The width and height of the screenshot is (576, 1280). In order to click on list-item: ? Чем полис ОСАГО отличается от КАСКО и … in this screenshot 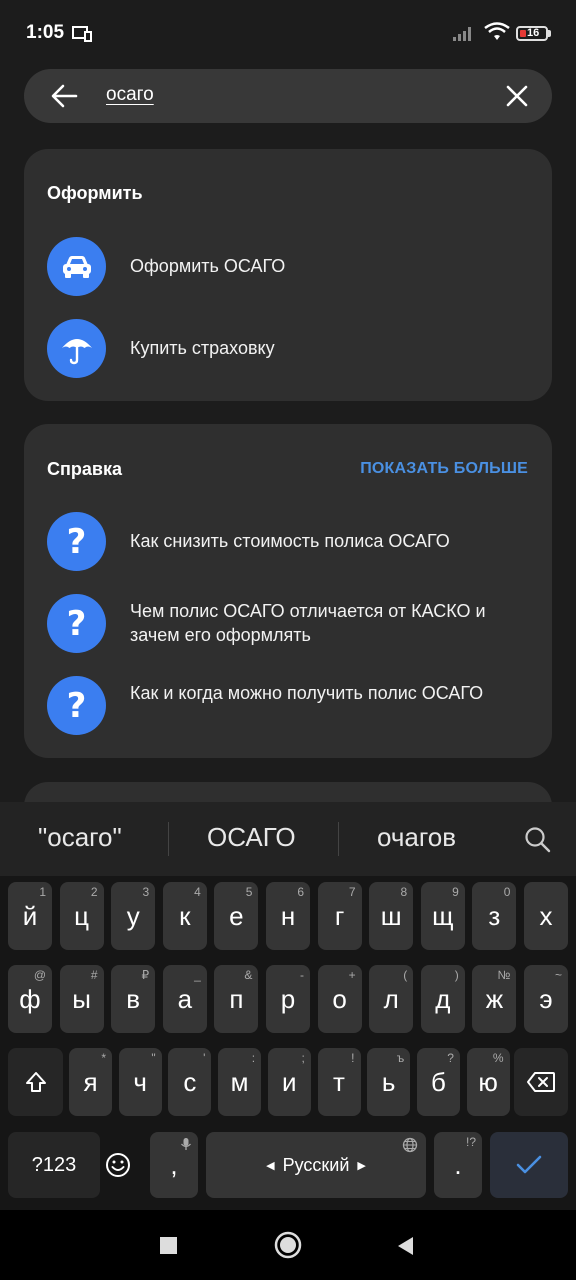, I will do `click(292, 624)`.